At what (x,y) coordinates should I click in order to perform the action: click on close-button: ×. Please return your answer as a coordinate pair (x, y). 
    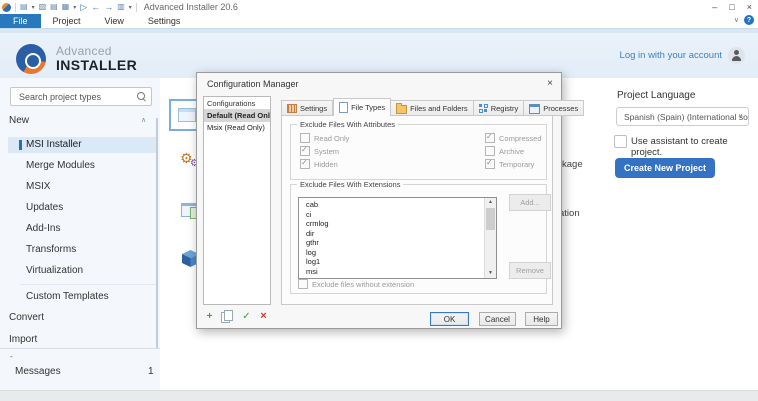
    Looking at the image, I should click on (749, 7).